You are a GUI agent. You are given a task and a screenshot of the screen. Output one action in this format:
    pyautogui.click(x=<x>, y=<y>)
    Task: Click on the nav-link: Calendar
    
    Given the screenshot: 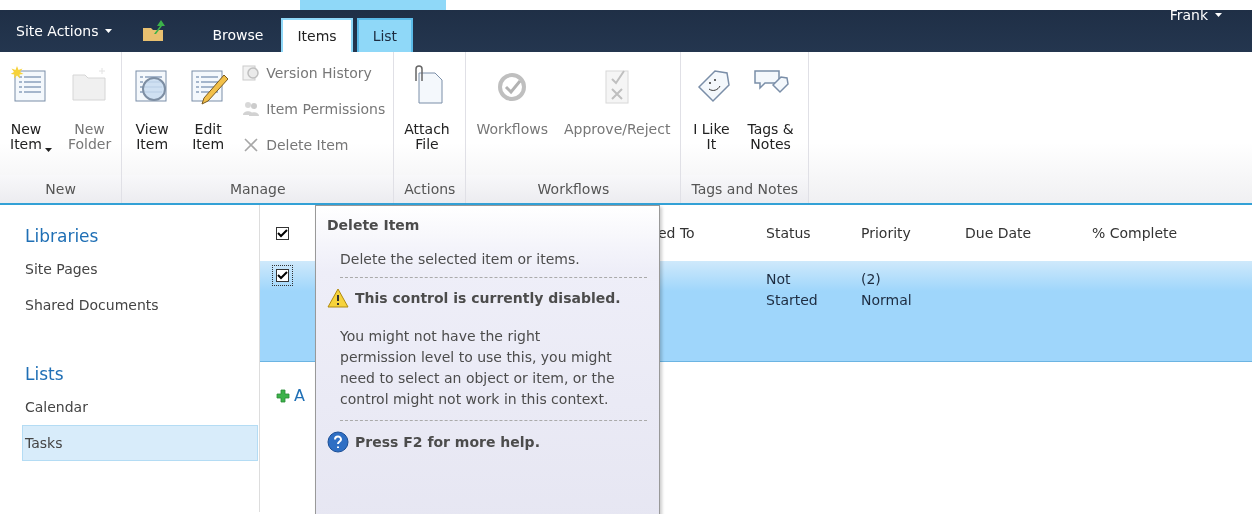 What is the action you would take?
    pyautogui.click(x=140, y=407)
    